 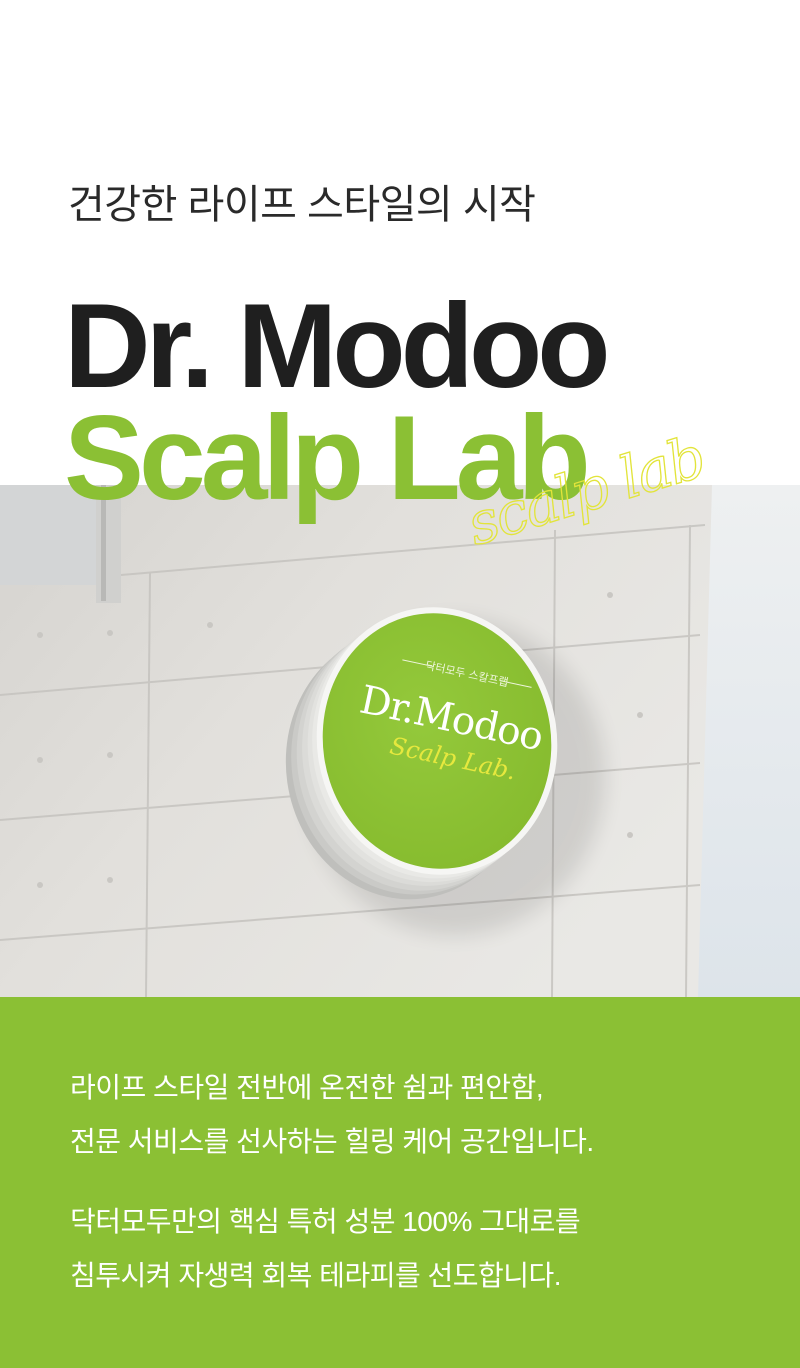 What do you see at coordinates (325, 1221) in the screenshot?
I see `description-line: 닥터모두만의 핵심 특허 성분 100% 그대로를` at bounding box center [325, 1221].